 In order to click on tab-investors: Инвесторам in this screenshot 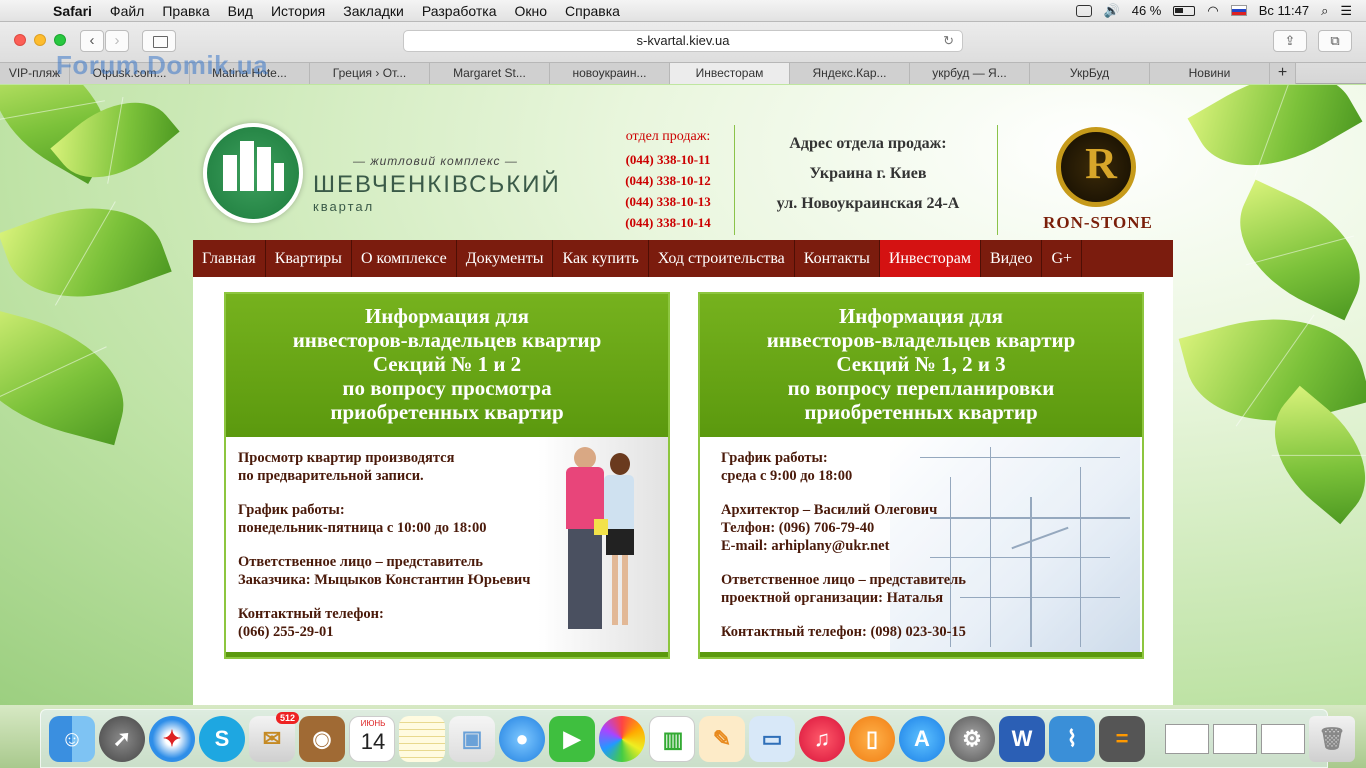, I will do `click(730, 73)`.